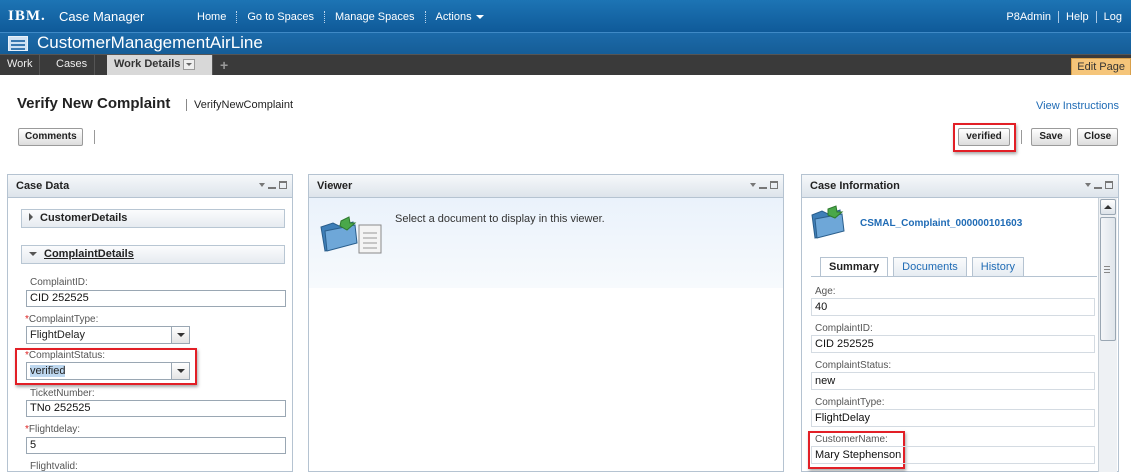 This screenshot has width=1131, height=472. What do you see at coordinates (851, 439) in the screenshot?
I see `property-label: CustomerName:` at bounding box center [851, 439].